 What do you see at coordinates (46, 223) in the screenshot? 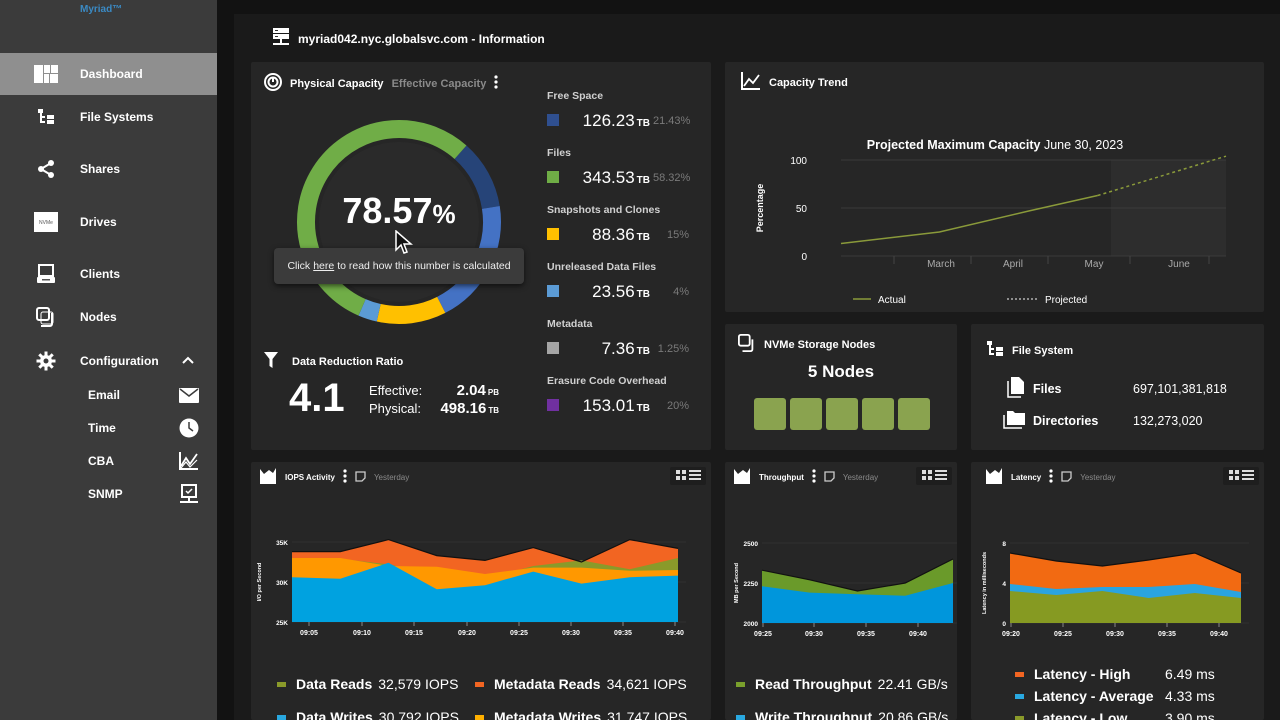
I see `drive-icon-text: NVMe` at bounding box center [46, 223].